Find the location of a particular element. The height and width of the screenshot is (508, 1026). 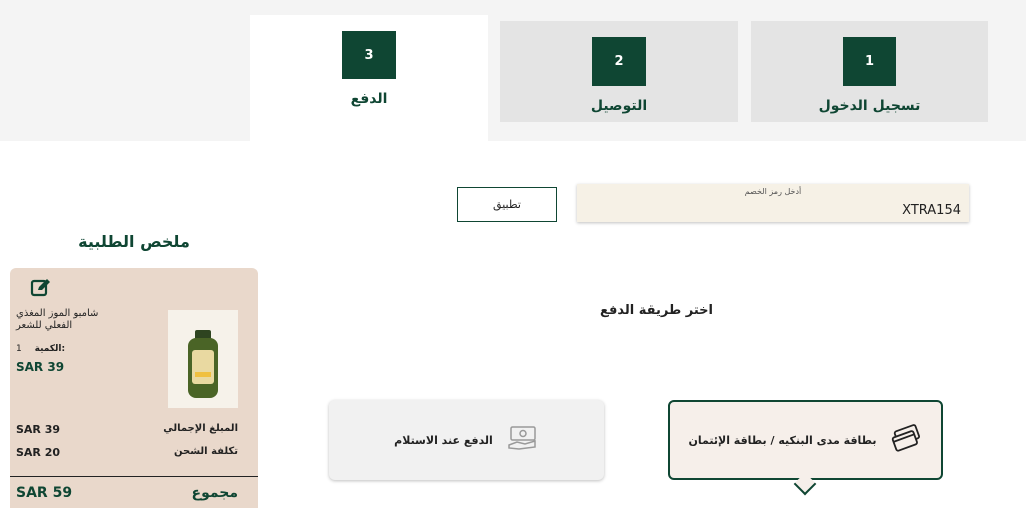

payment-method-title: اختر طريقة الدفع is located at coordinates (656, 310).